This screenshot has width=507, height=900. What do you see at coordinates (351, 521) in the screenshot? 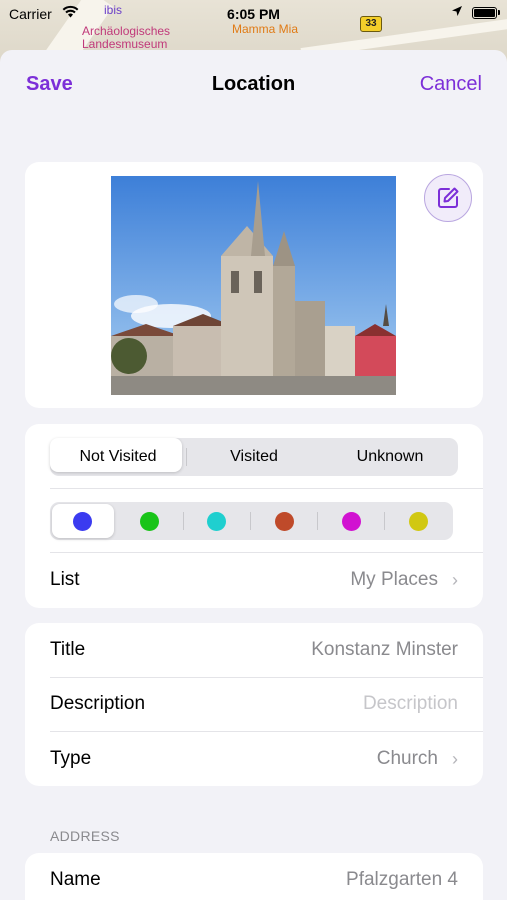
I see `color-option-magenta` at bounding box center [351, 521].